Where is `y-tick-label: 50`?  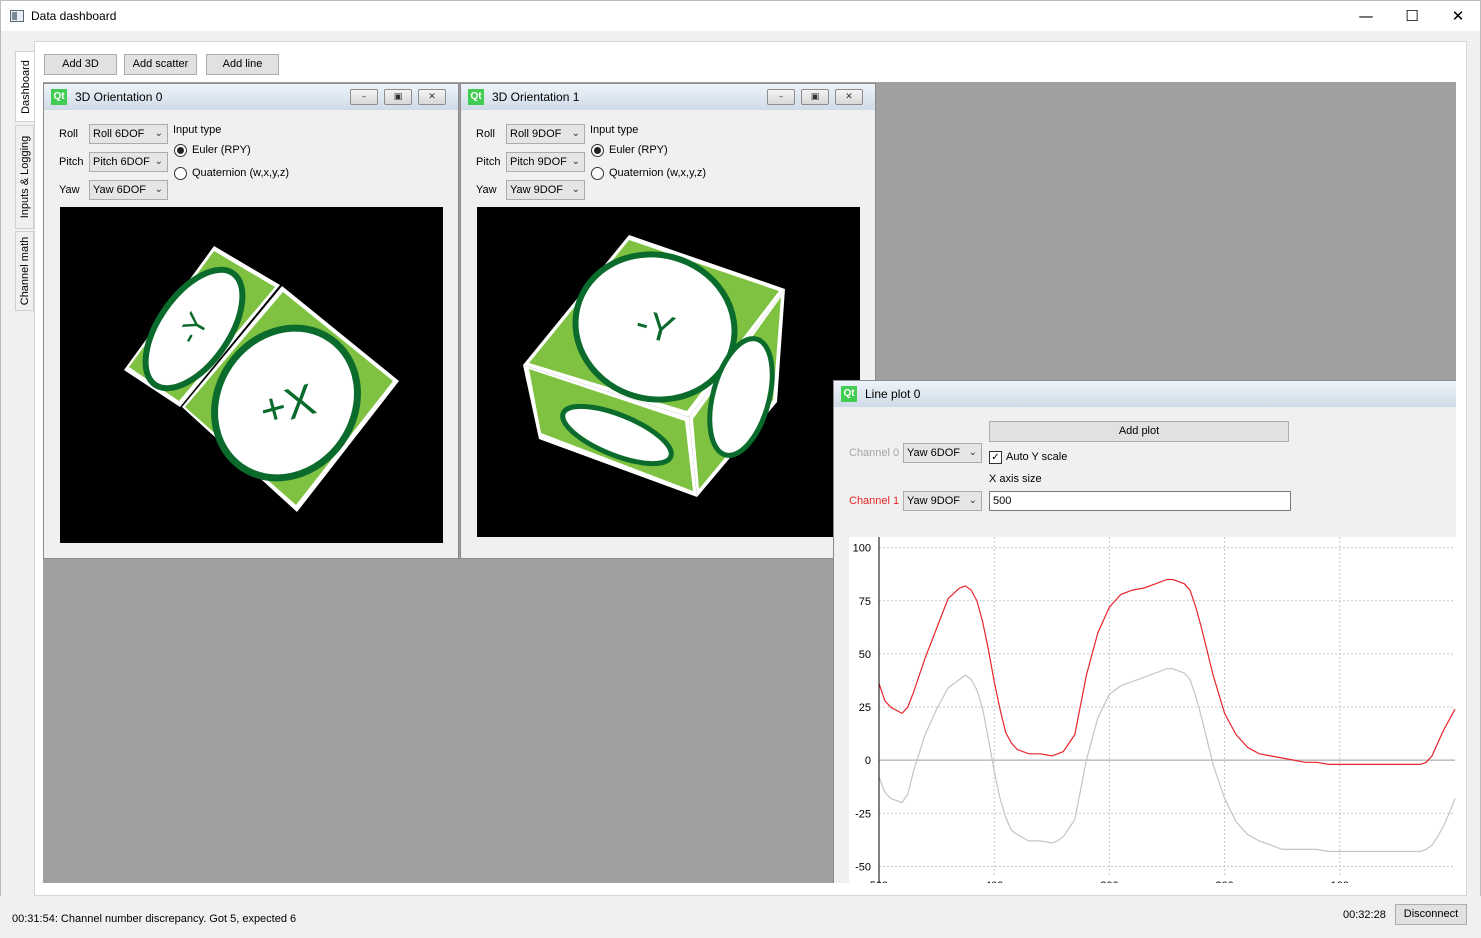 y-tick-label: 50 is located at coordinates (865, 655).